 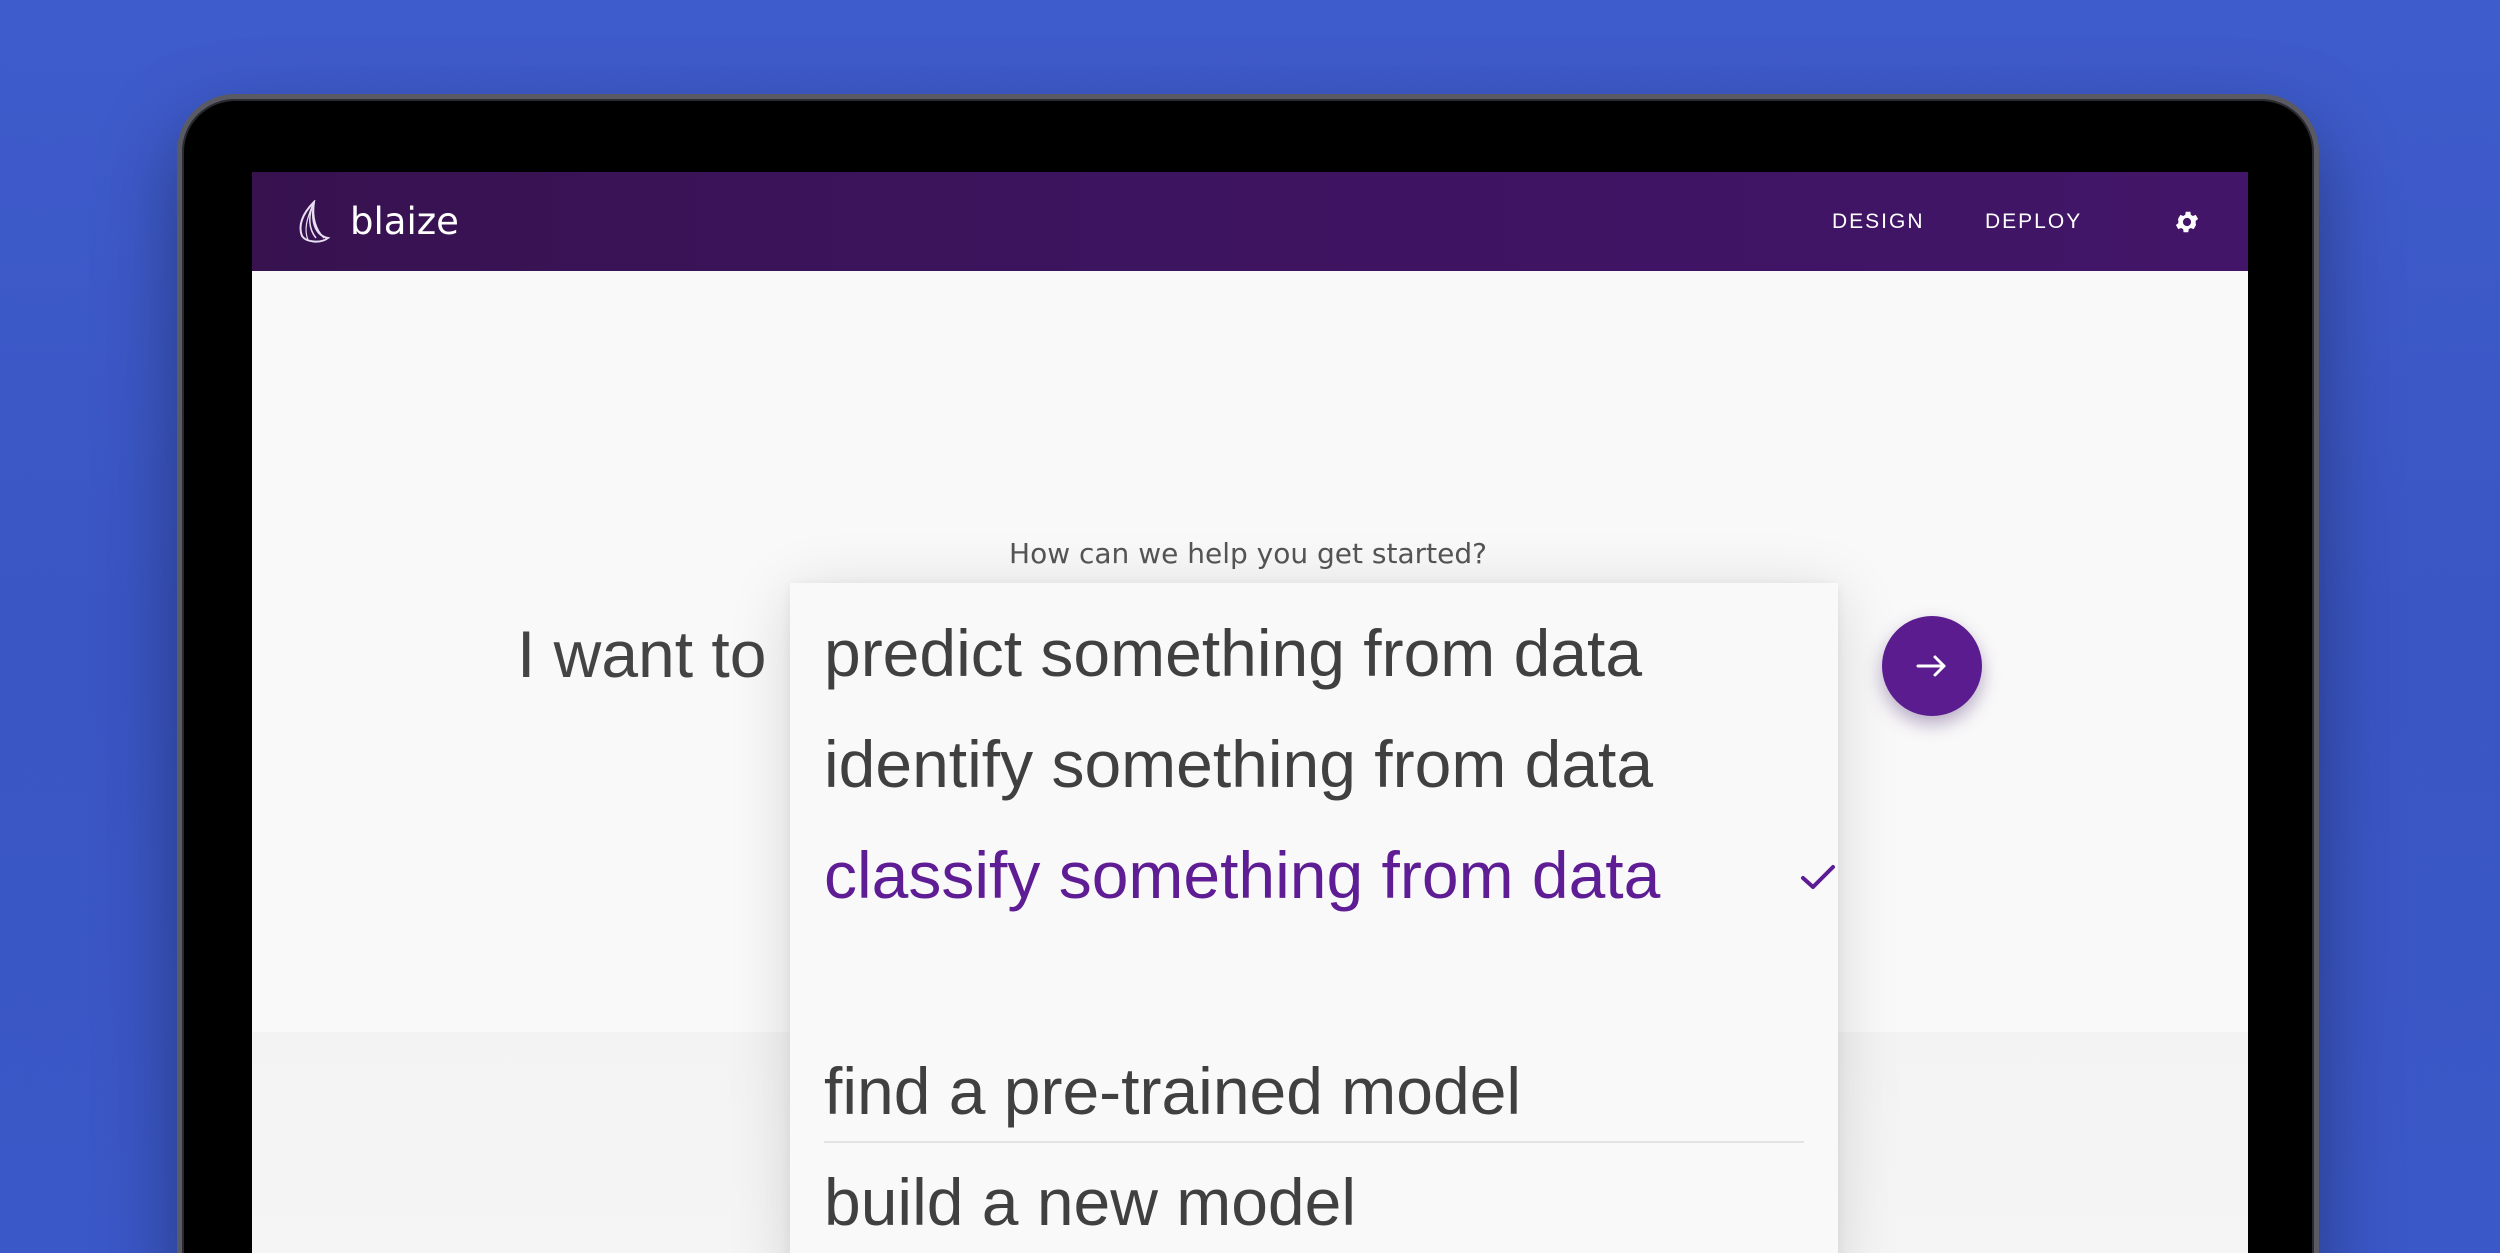 What do you see at coordinates (1233, 653) in the screenshot?
I see `option-predict: predict something from data` at bounding box center [1233, 653].